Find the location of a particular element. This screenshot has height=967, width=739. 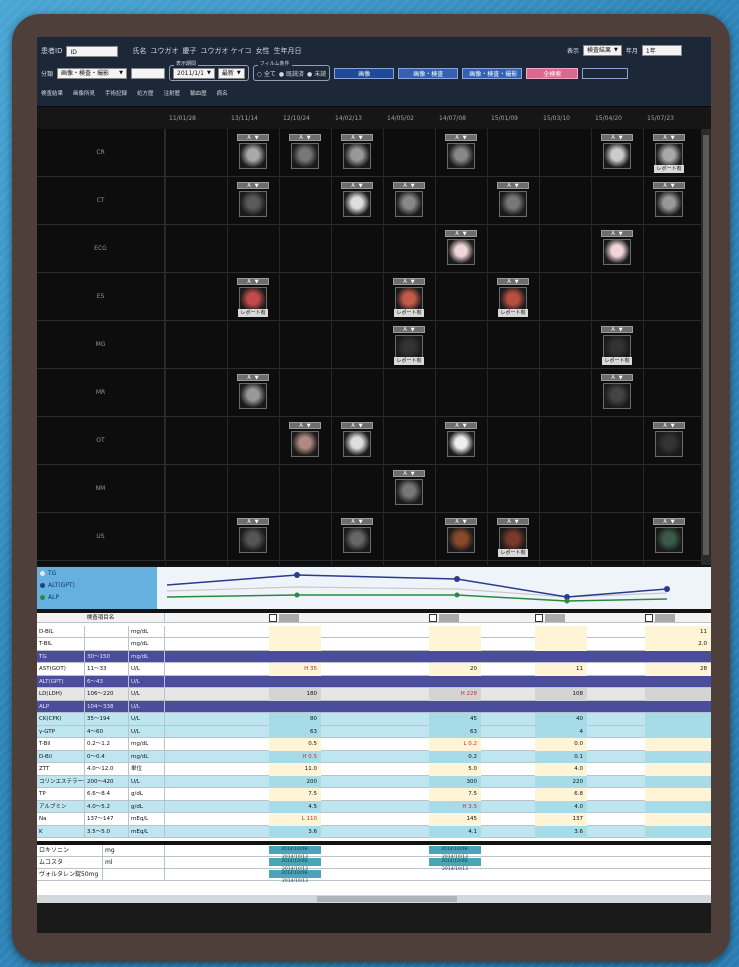

radio-reported: ● 既読済 is located at coordinates (291, 73).